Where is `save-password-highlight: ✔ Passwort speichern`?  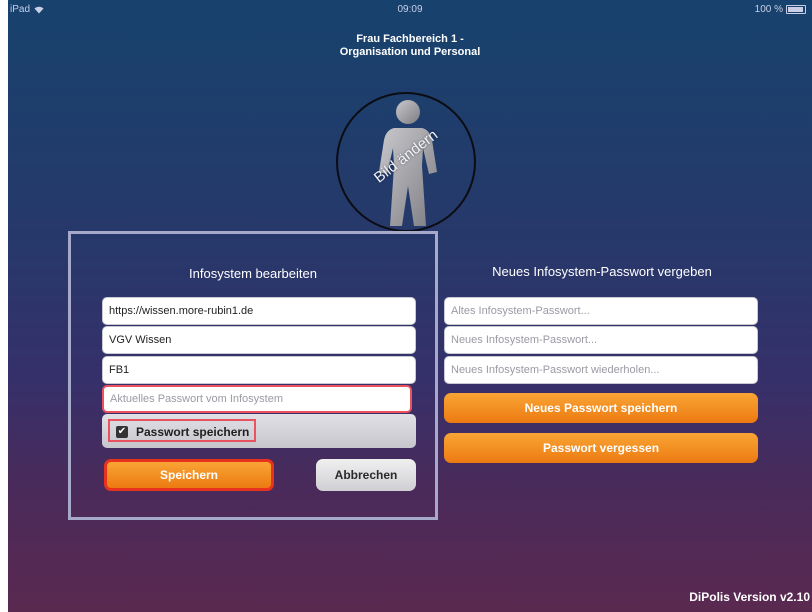
save-password-highlight: ✔ Passwort speichern is located at coordinates (182, 430).